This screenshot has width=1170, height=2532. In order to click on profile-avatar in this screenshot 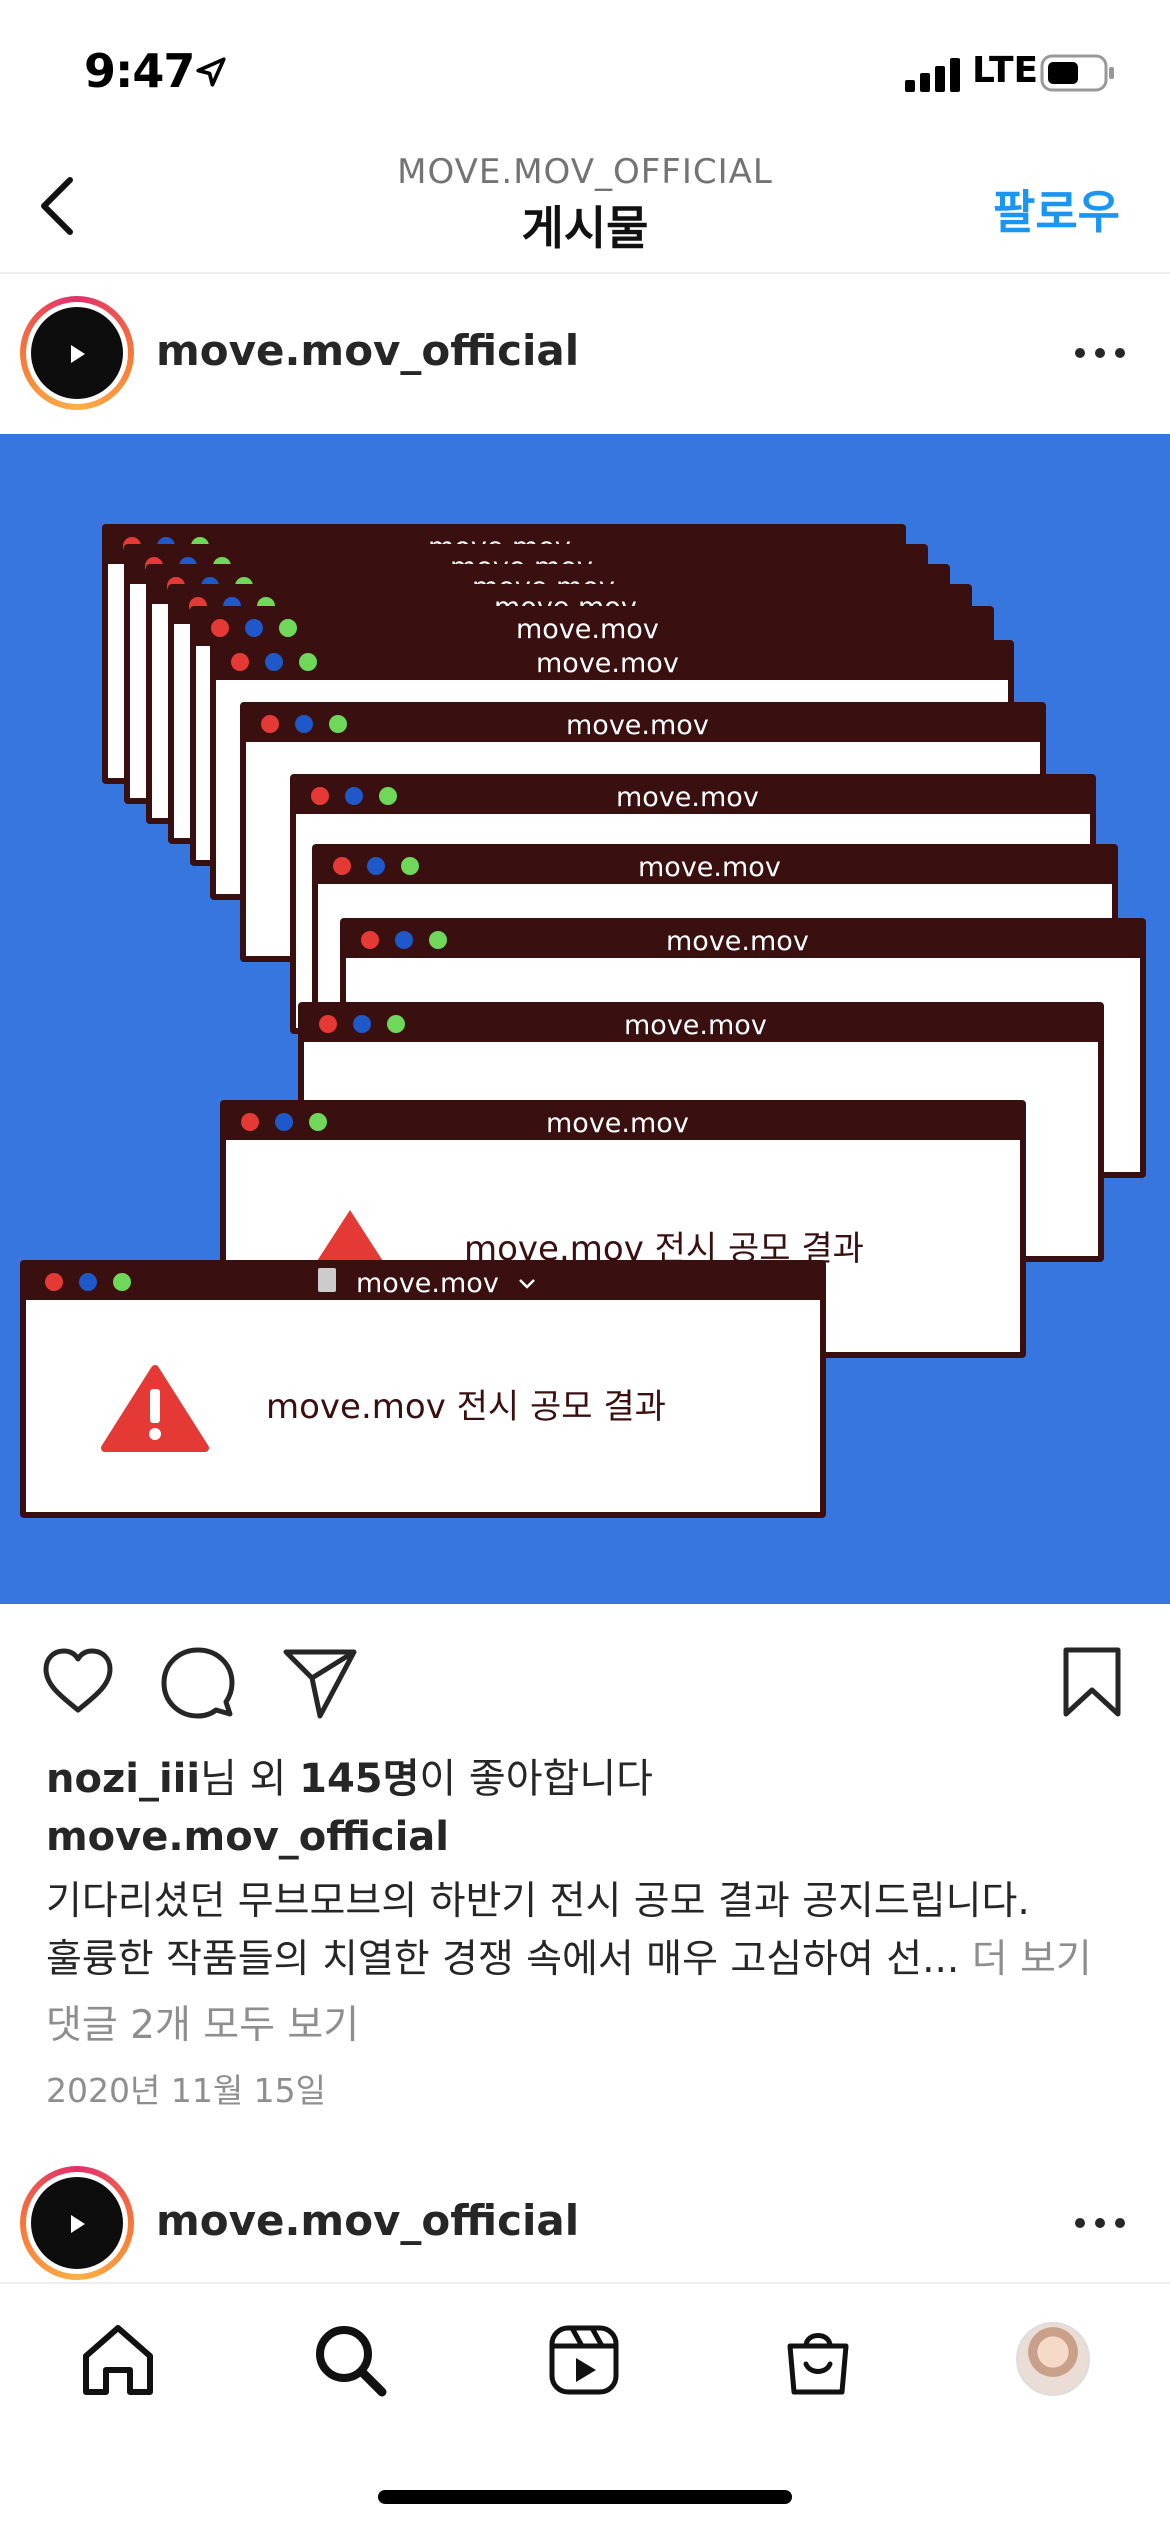, I will do `click(1053, 2359)`.